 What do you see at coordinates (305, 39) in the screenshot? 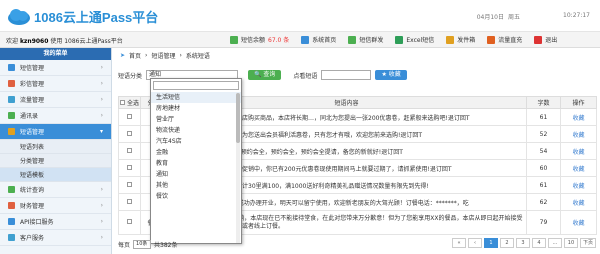
I see `home-icon` at bounding box center [305, 39].